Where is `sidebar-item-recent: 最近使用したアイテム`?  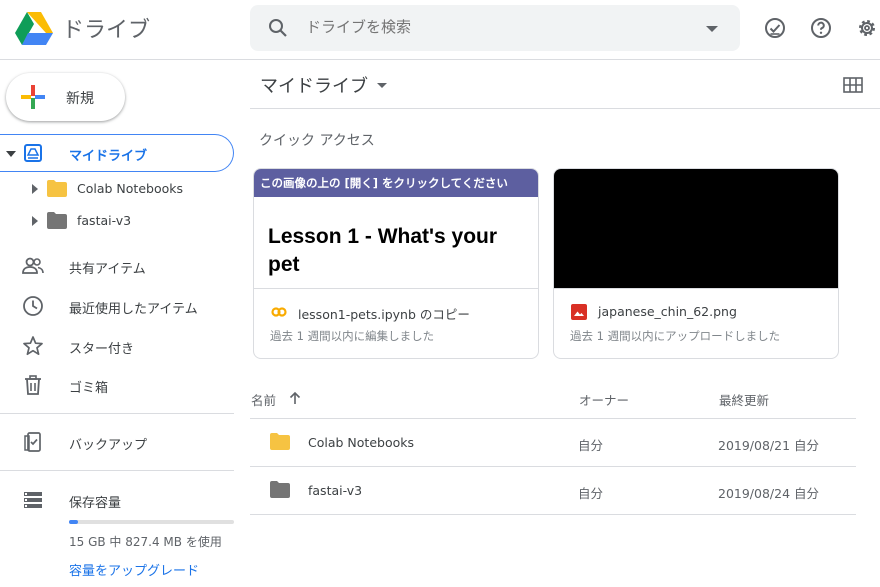 sidebar-item-recent: 最近使用したアイテム is located at coordinates (117, 306).